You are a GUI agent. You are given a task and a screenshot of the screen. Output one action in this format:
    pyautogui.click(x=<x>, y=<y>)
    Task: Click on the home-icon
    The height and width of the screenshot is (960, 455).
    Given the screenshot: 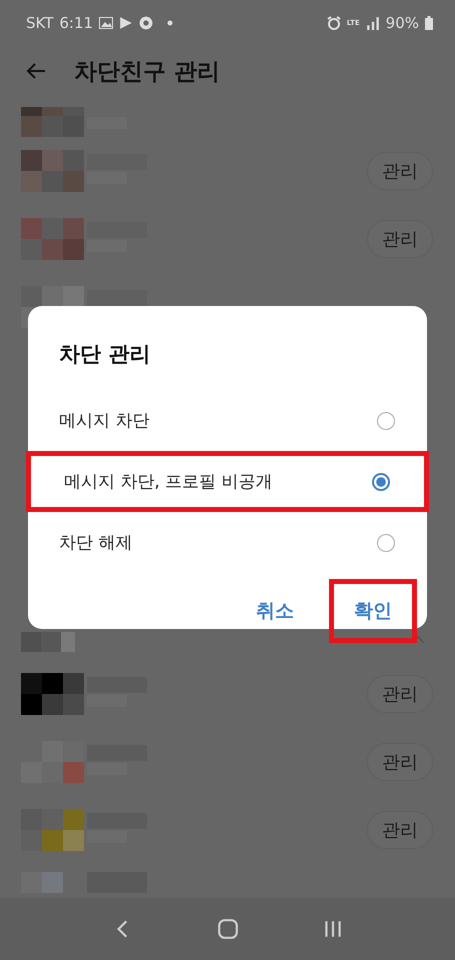 What is the action you would take?
    pyautogui.click(x=227, y=929)
    